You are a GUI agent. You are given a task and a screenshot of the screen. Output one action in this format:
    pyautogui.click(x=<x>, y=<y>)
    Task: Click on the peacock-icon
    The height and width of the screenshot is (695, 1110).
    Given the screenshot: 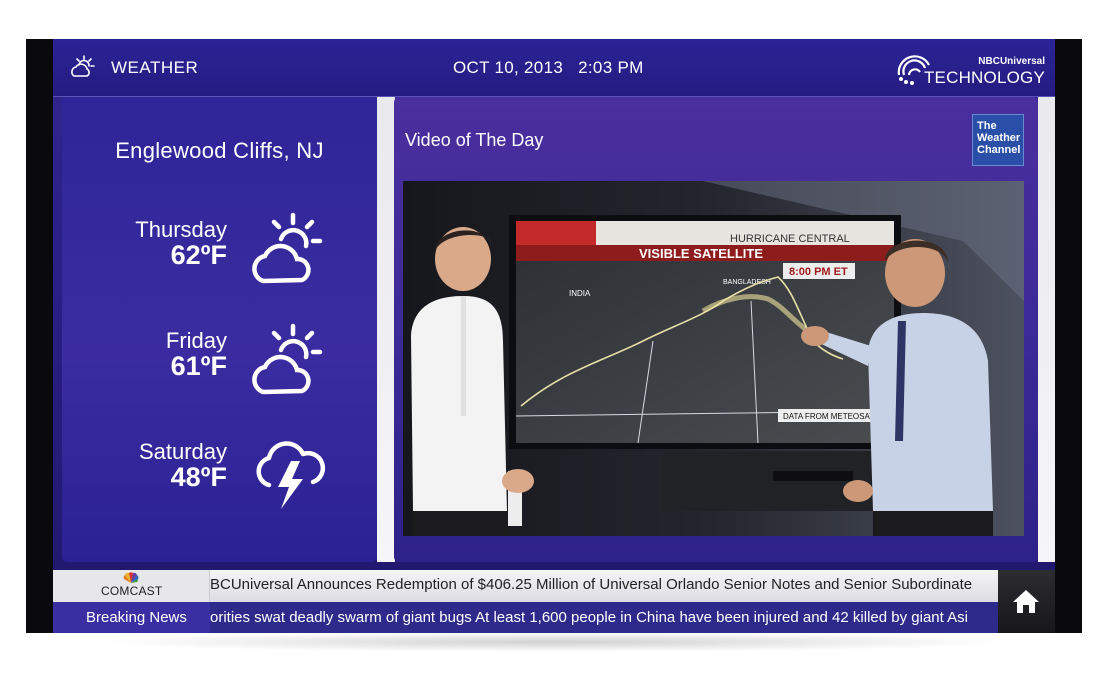 What is the action you would take?
    pyautogui.click(x=131, y=577)
    